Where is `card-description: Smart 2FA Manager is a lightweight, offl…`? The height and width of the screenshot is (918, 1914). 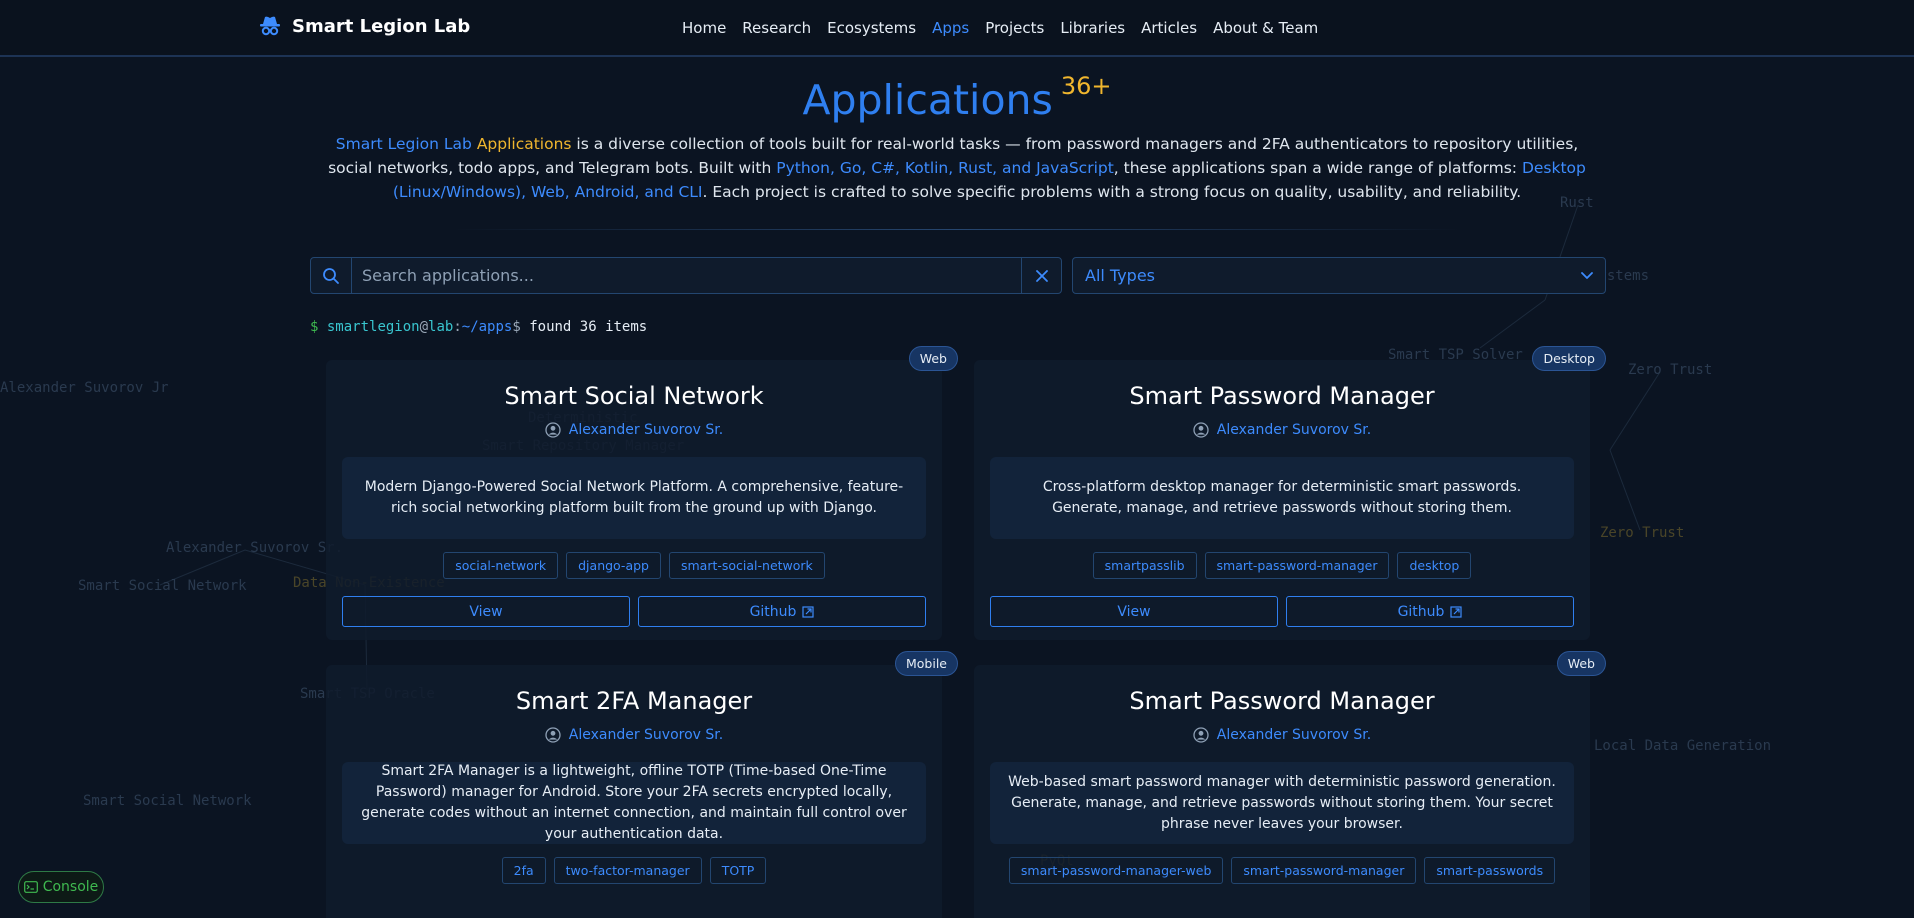
card-description: Smart 2FA Manager is a lightweight, offl… is located at coordinates (634, 803).